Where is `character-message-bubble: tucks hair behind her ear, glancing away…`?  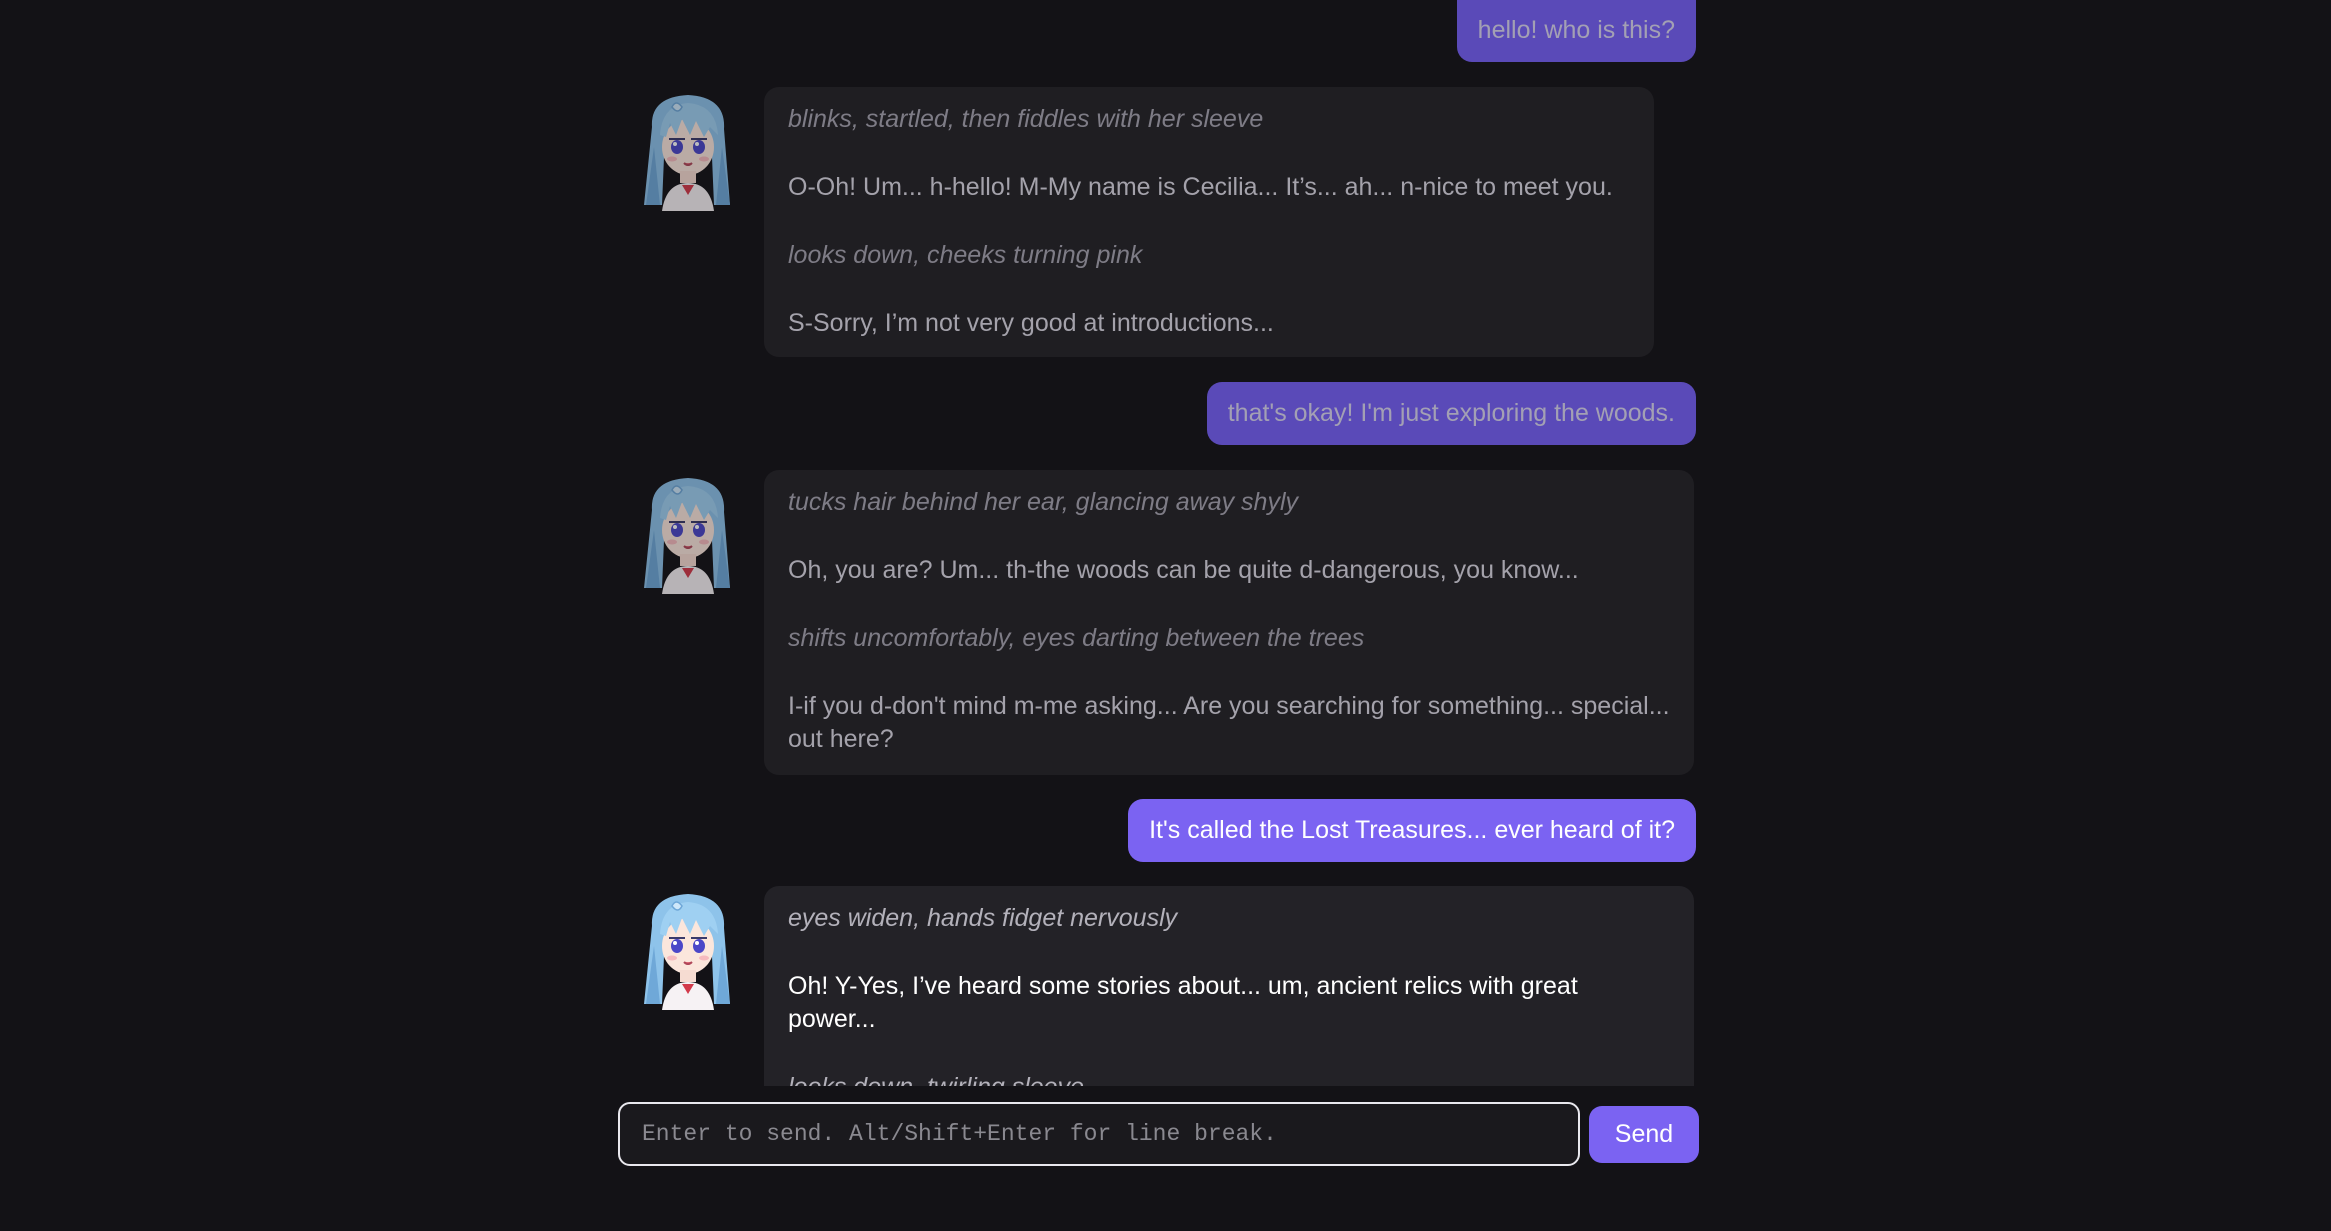
character-message-bubble: tucks hair behind her ear, glancing away… is located at coordinates (1229, 622).